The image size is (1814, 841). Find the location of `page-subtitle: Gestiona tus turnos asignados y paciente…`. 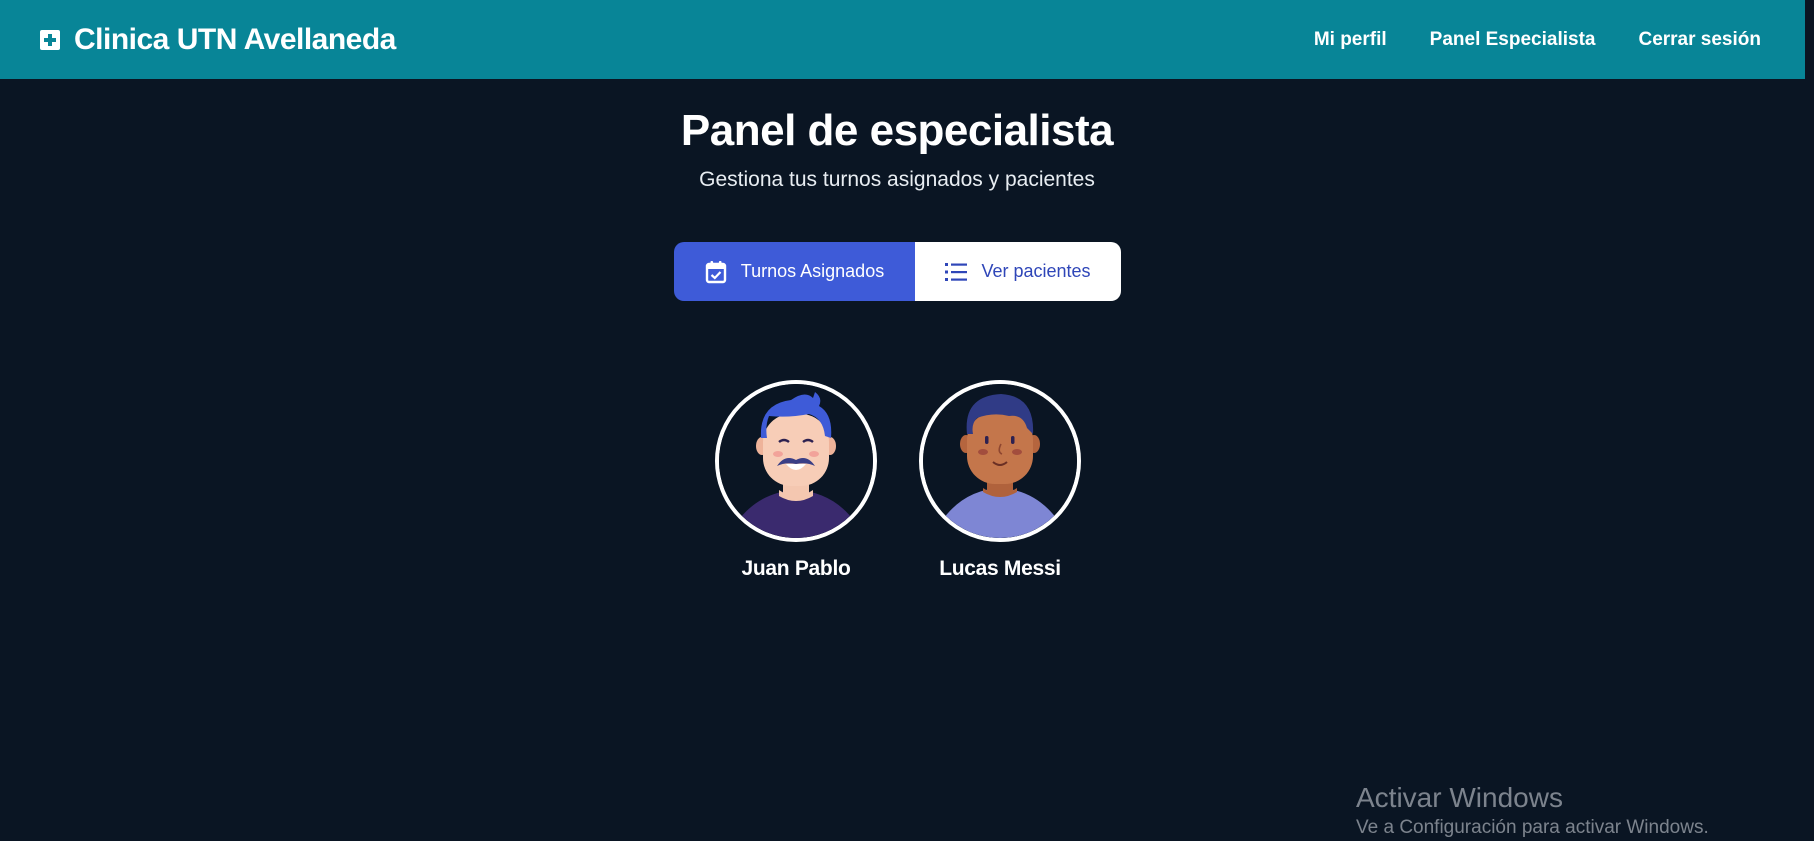

page-subtitle: Gestiona tus turnos asignados y paciente… is located at coordinates (897, 179).